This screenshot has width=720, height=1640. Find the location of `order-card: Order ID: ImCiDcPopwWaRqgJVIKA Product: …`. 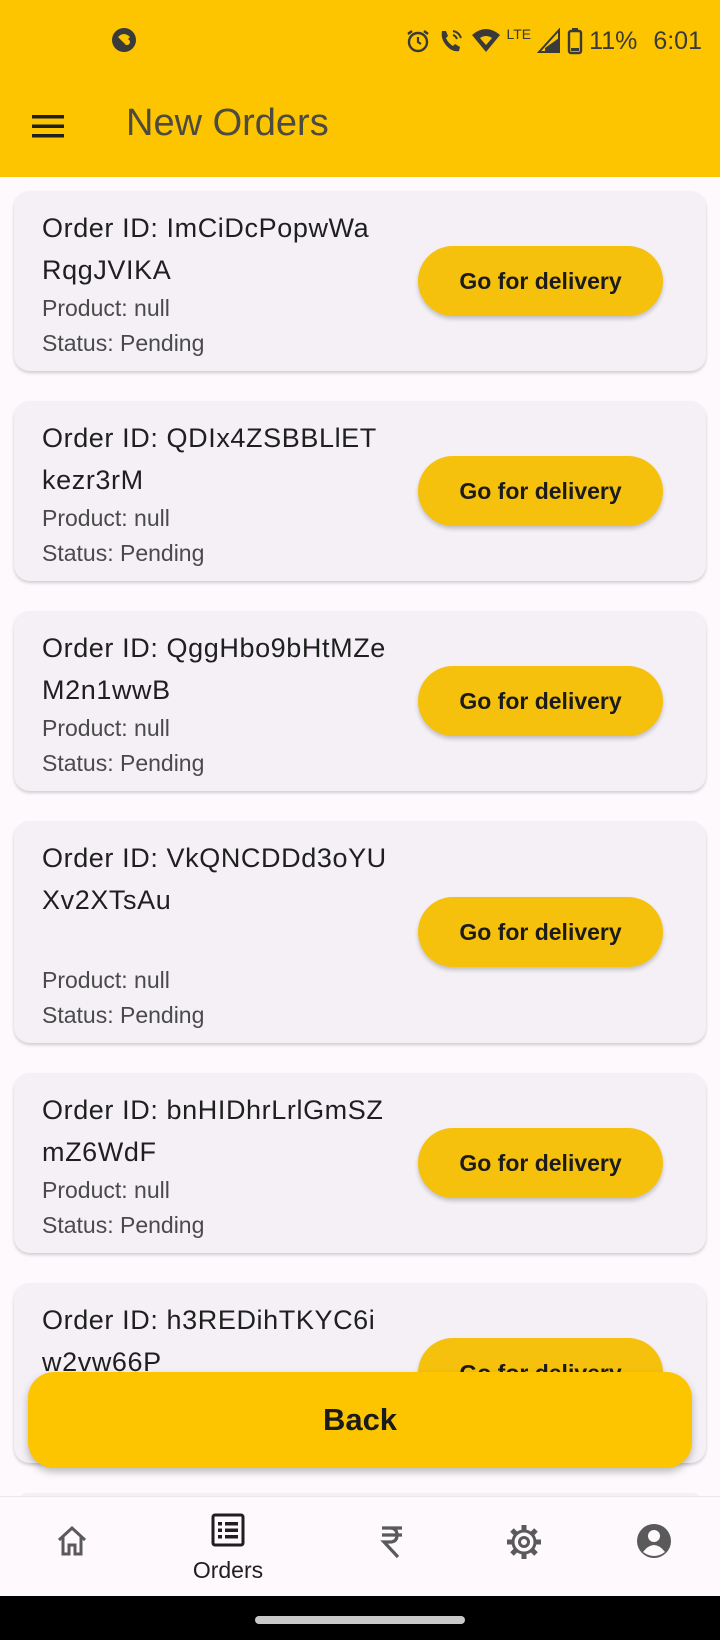

order-card: Order ID: ImCiDcPopwWaRqgJVIKA Product: … is located at coordinates (360, 281).